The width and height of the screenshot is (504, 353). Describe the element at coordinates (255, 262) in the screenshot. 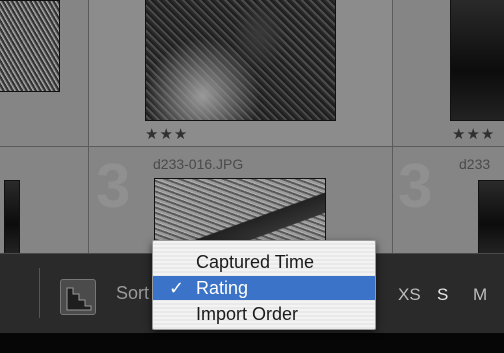

I see `menu-item-label: Captured Time` at that location.